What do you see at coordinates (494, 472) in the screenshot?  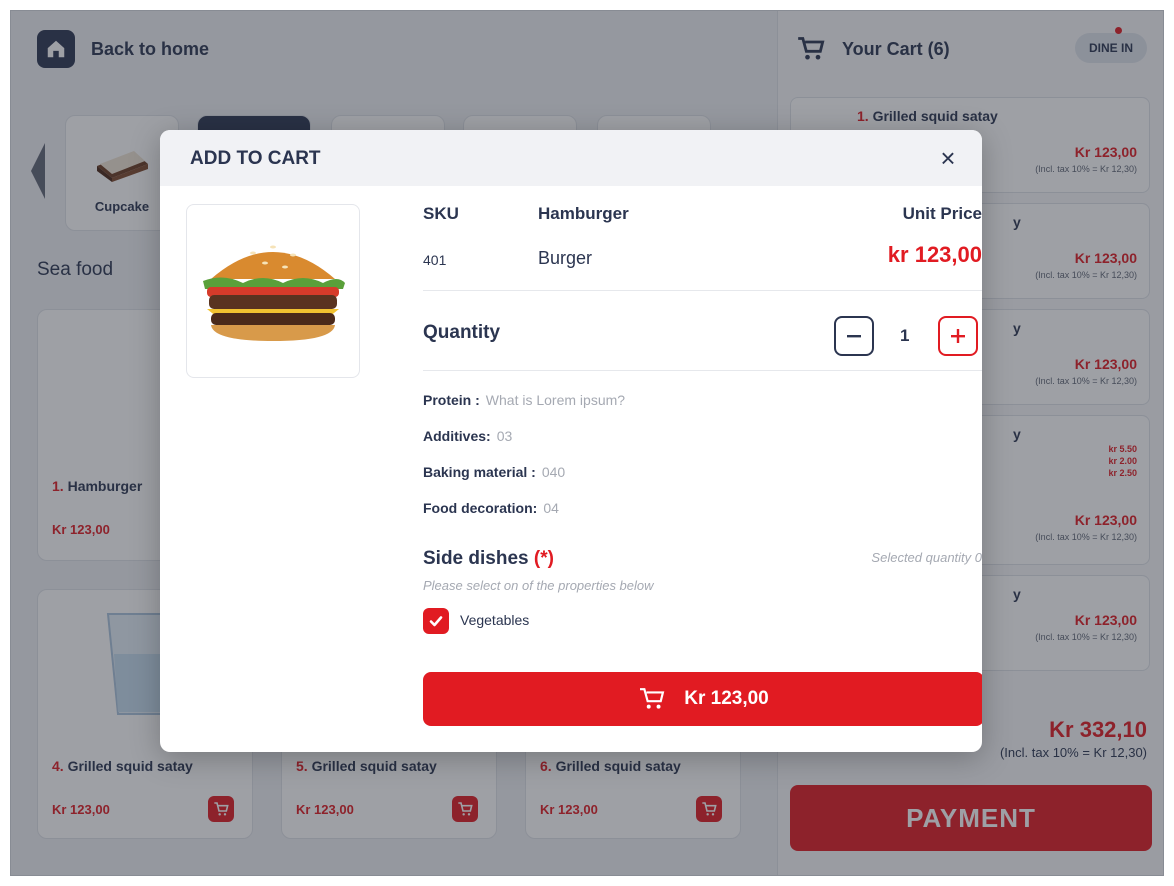 I see `attribute-baking-material: Baking material :040` at bounding box center [494, 472].